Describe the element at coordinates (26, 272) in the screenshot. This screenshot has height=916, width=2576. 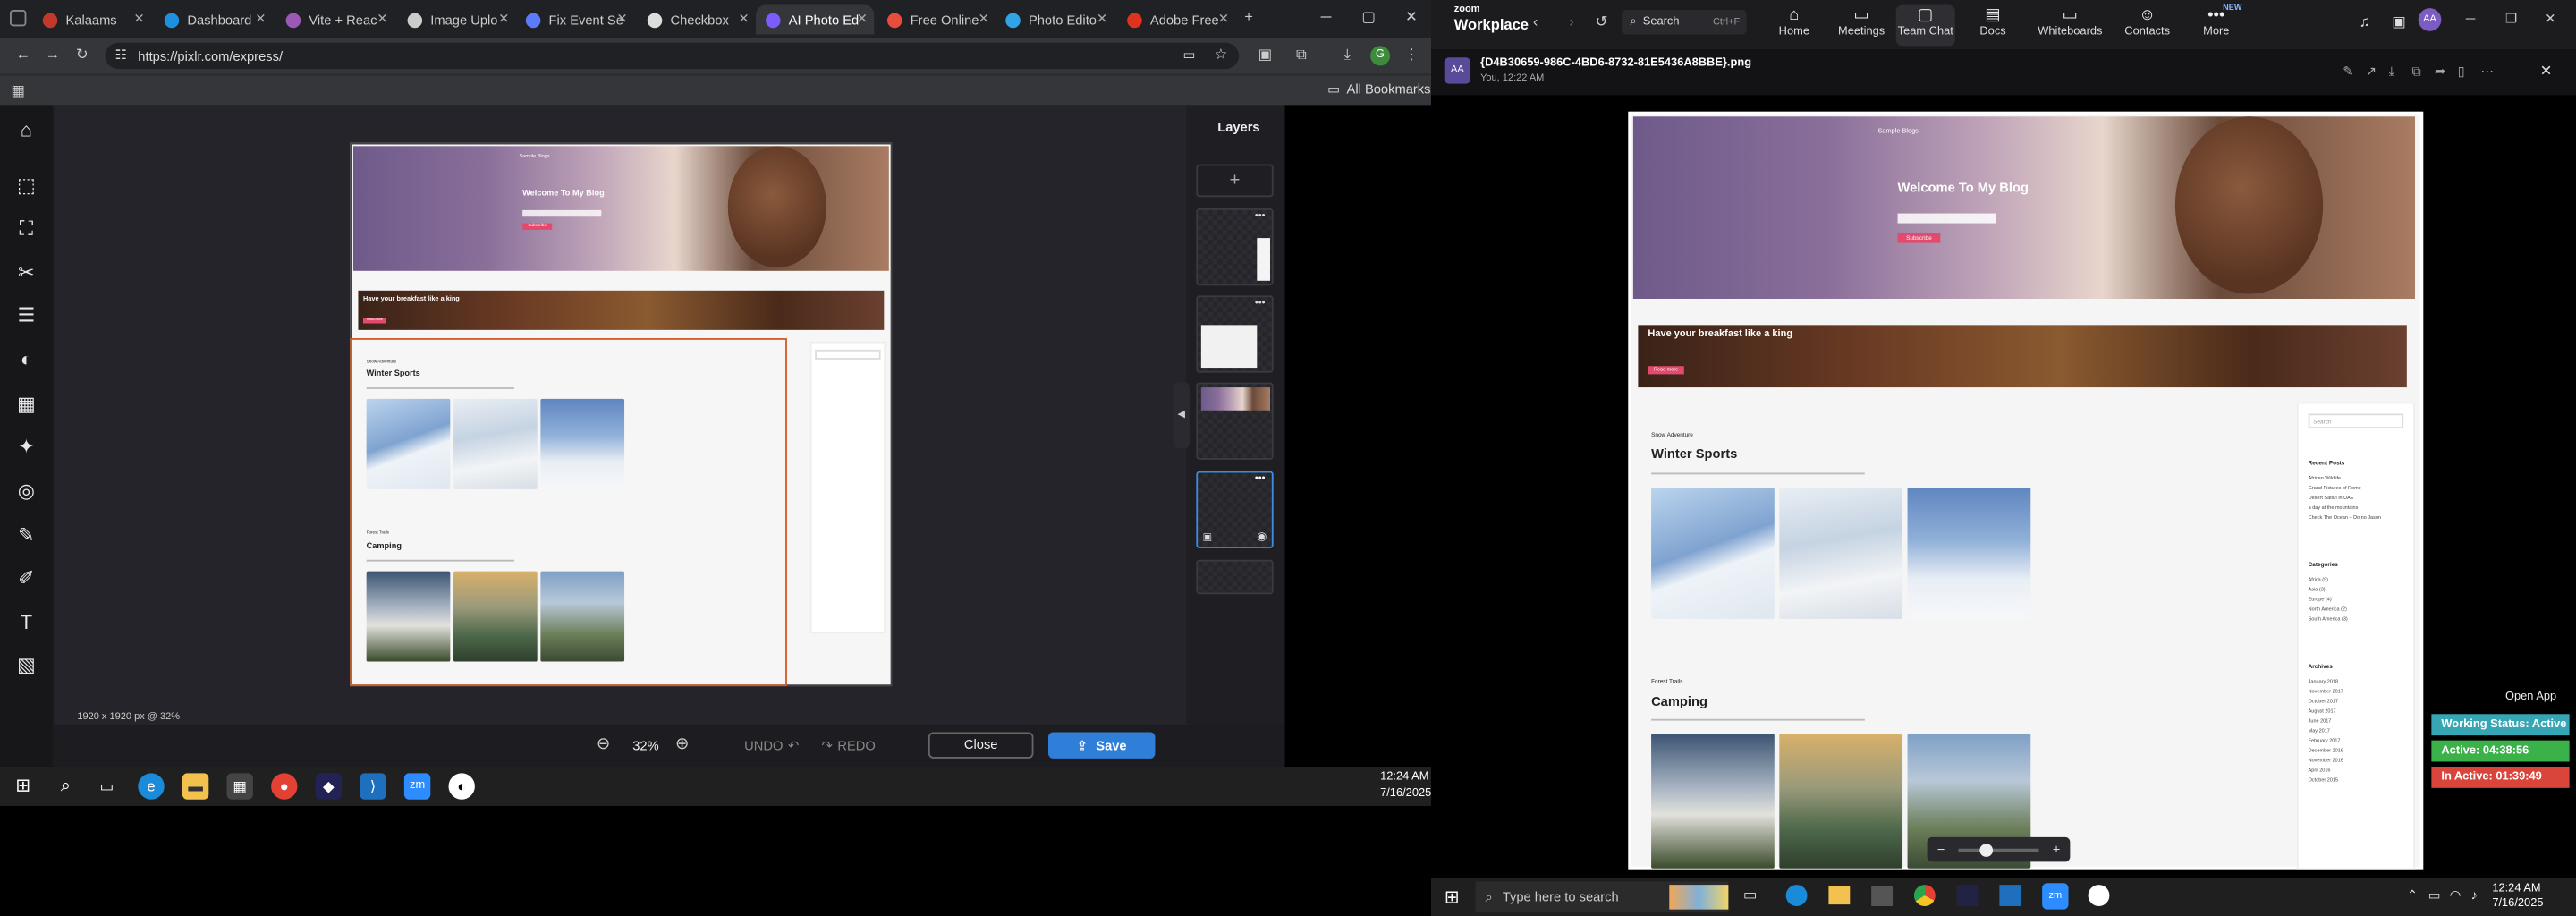
I see `cutout-tool-icon: ✂` at that location.